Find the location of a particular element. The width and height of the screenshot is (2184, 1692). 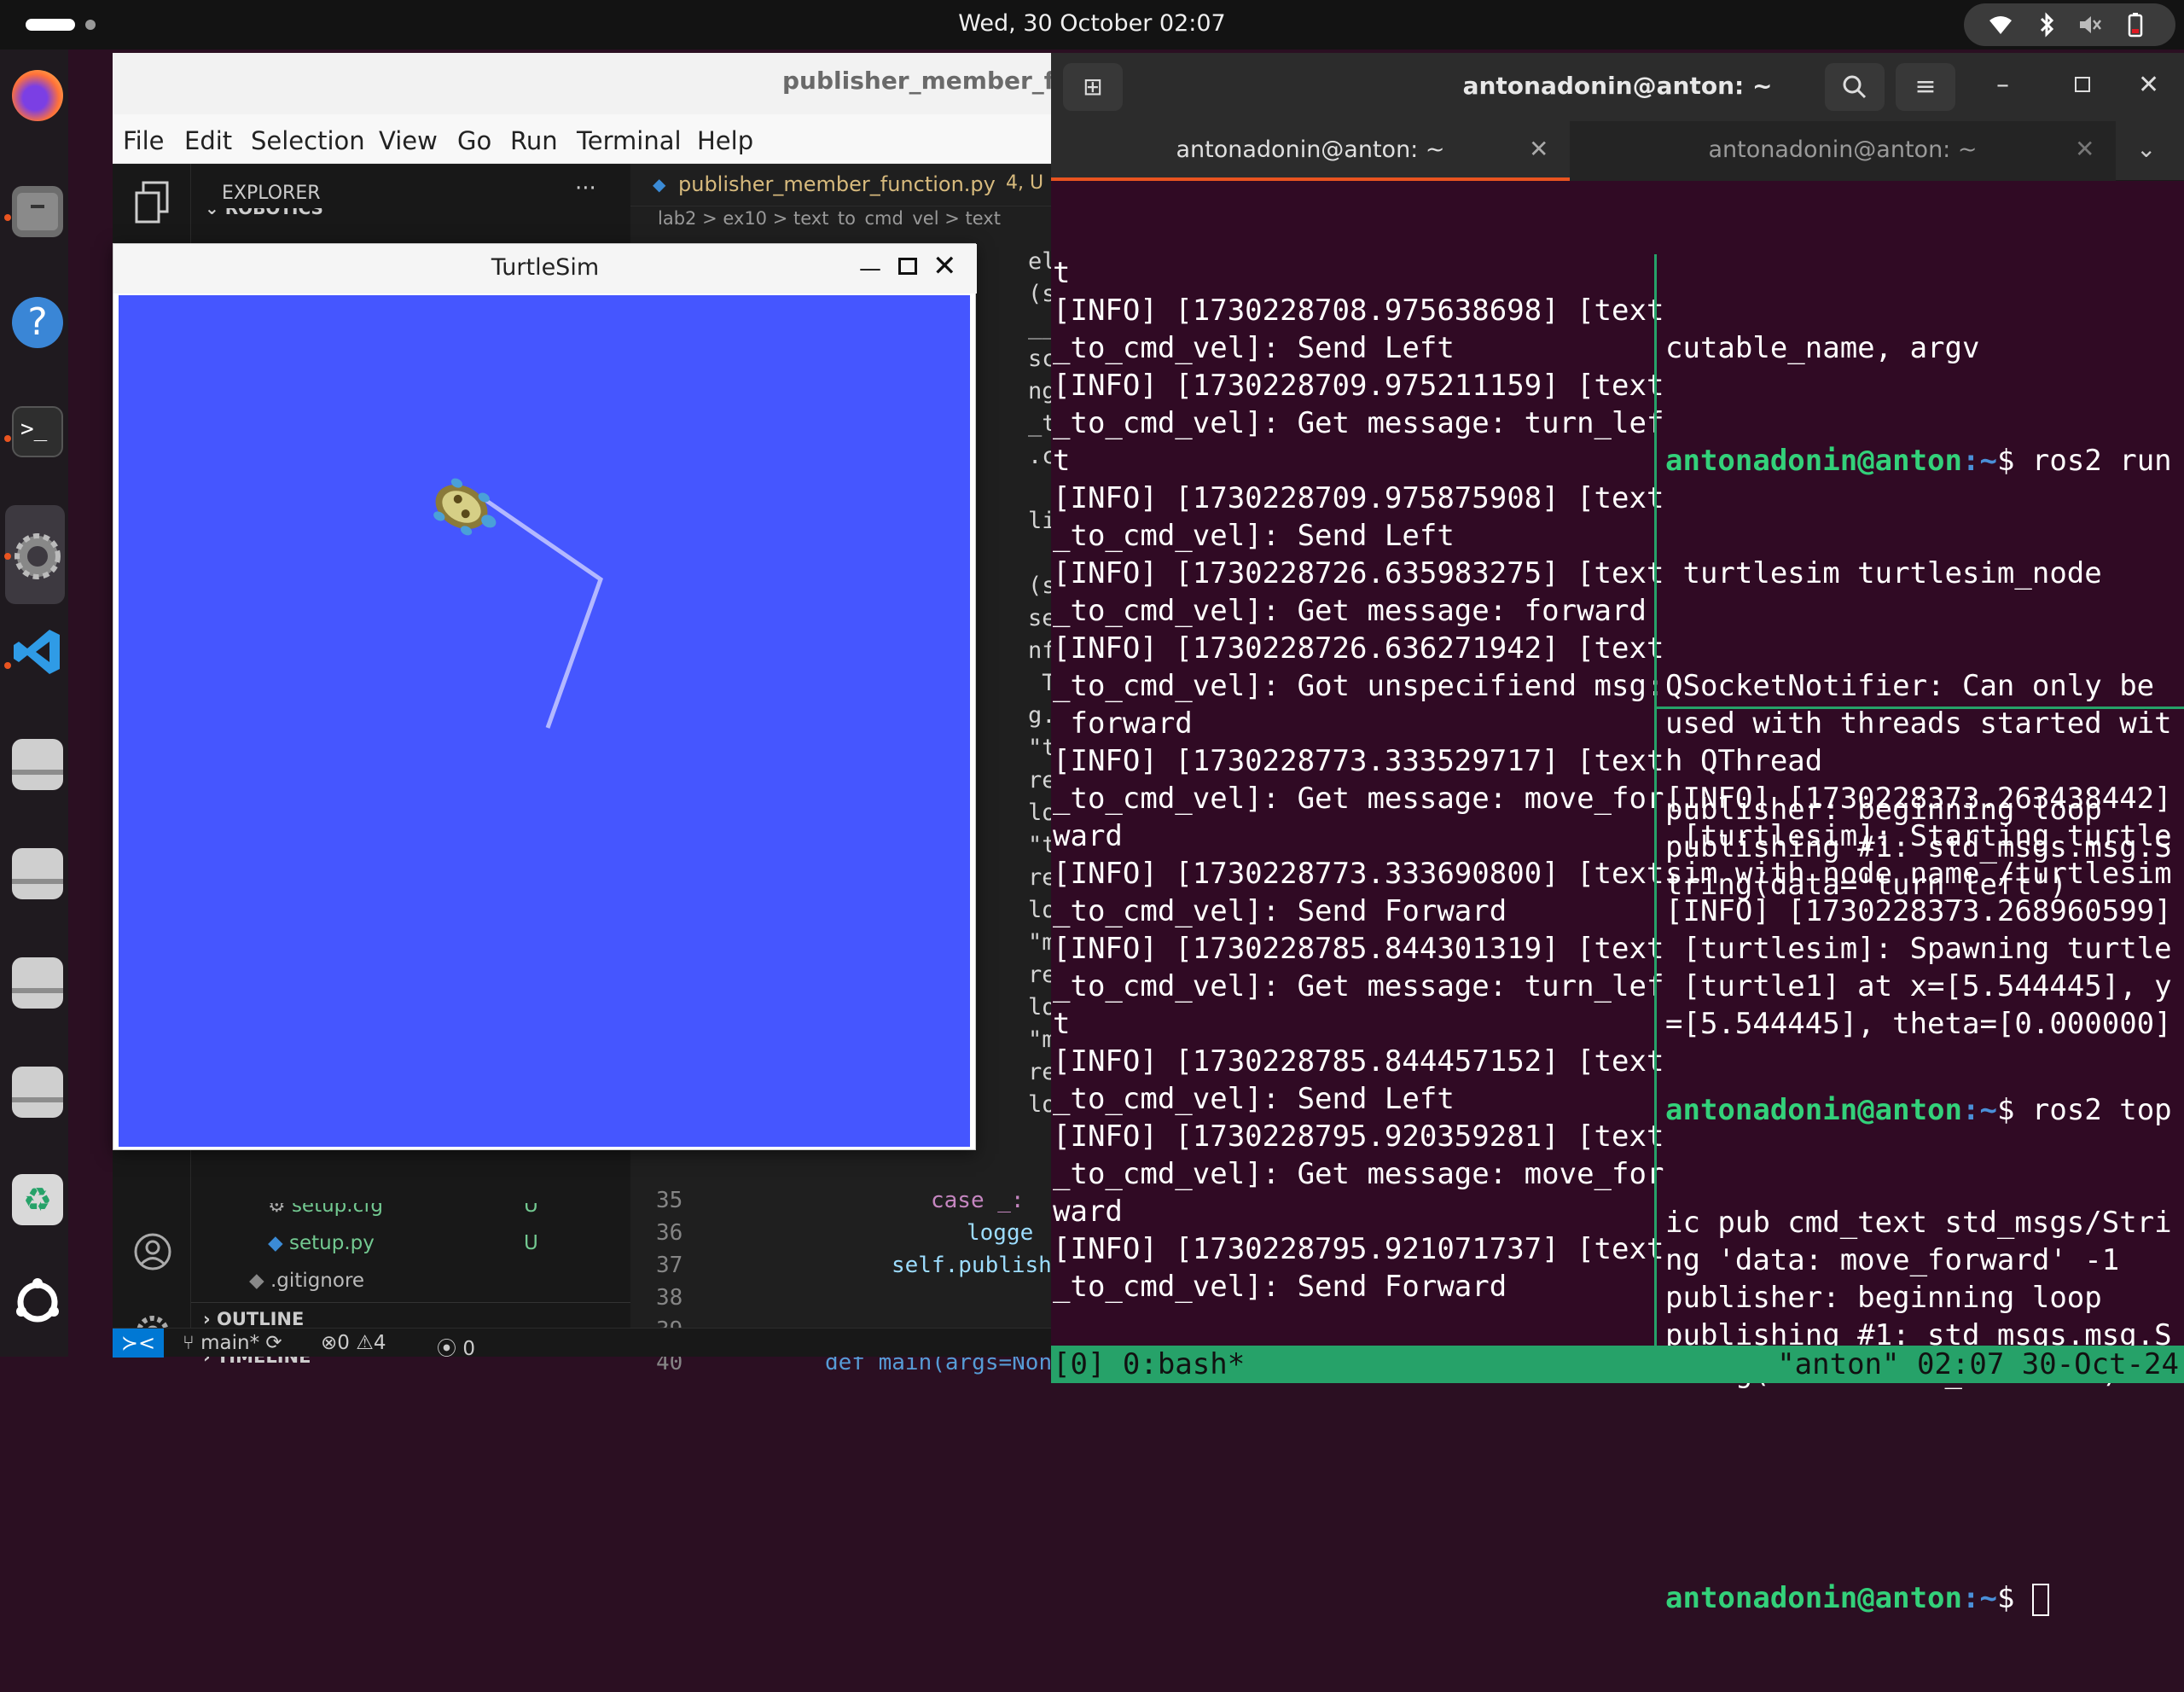

terminal-headerbar: ⊞ antonadonin@anton: ~ ≡ – ✕ is located at coordinates (1618, 87).